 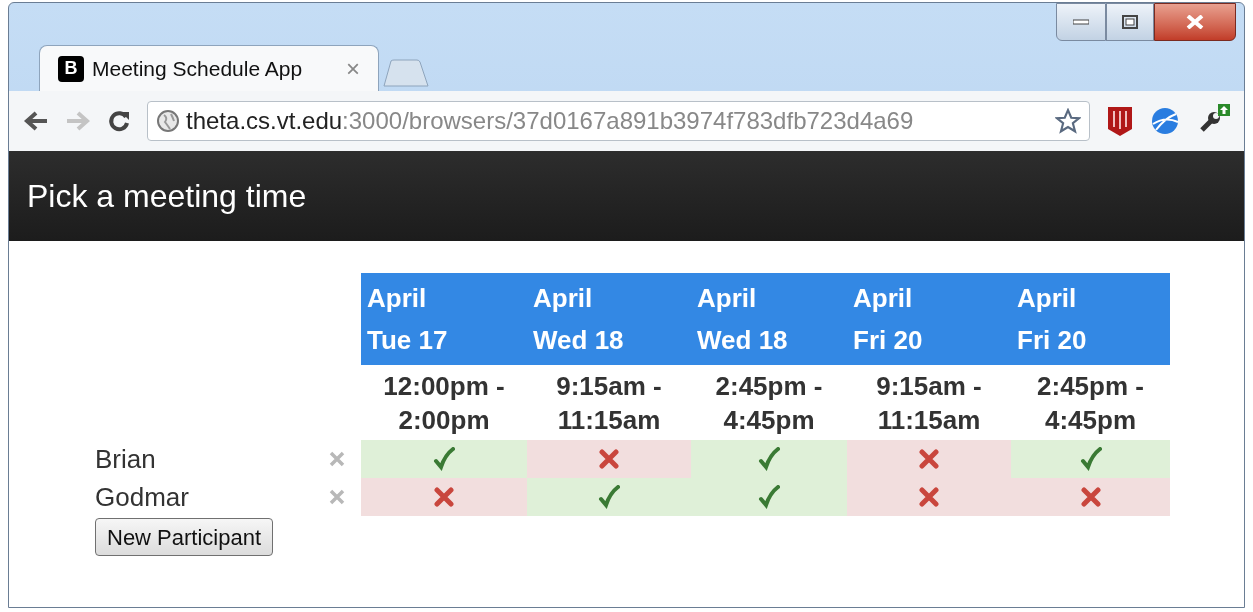 I want to click on address-bar: theta.cs.vt.edu:3000/browsers/37d0167a891b3974f783dfb723d4a69, so click(x=618, y=121).